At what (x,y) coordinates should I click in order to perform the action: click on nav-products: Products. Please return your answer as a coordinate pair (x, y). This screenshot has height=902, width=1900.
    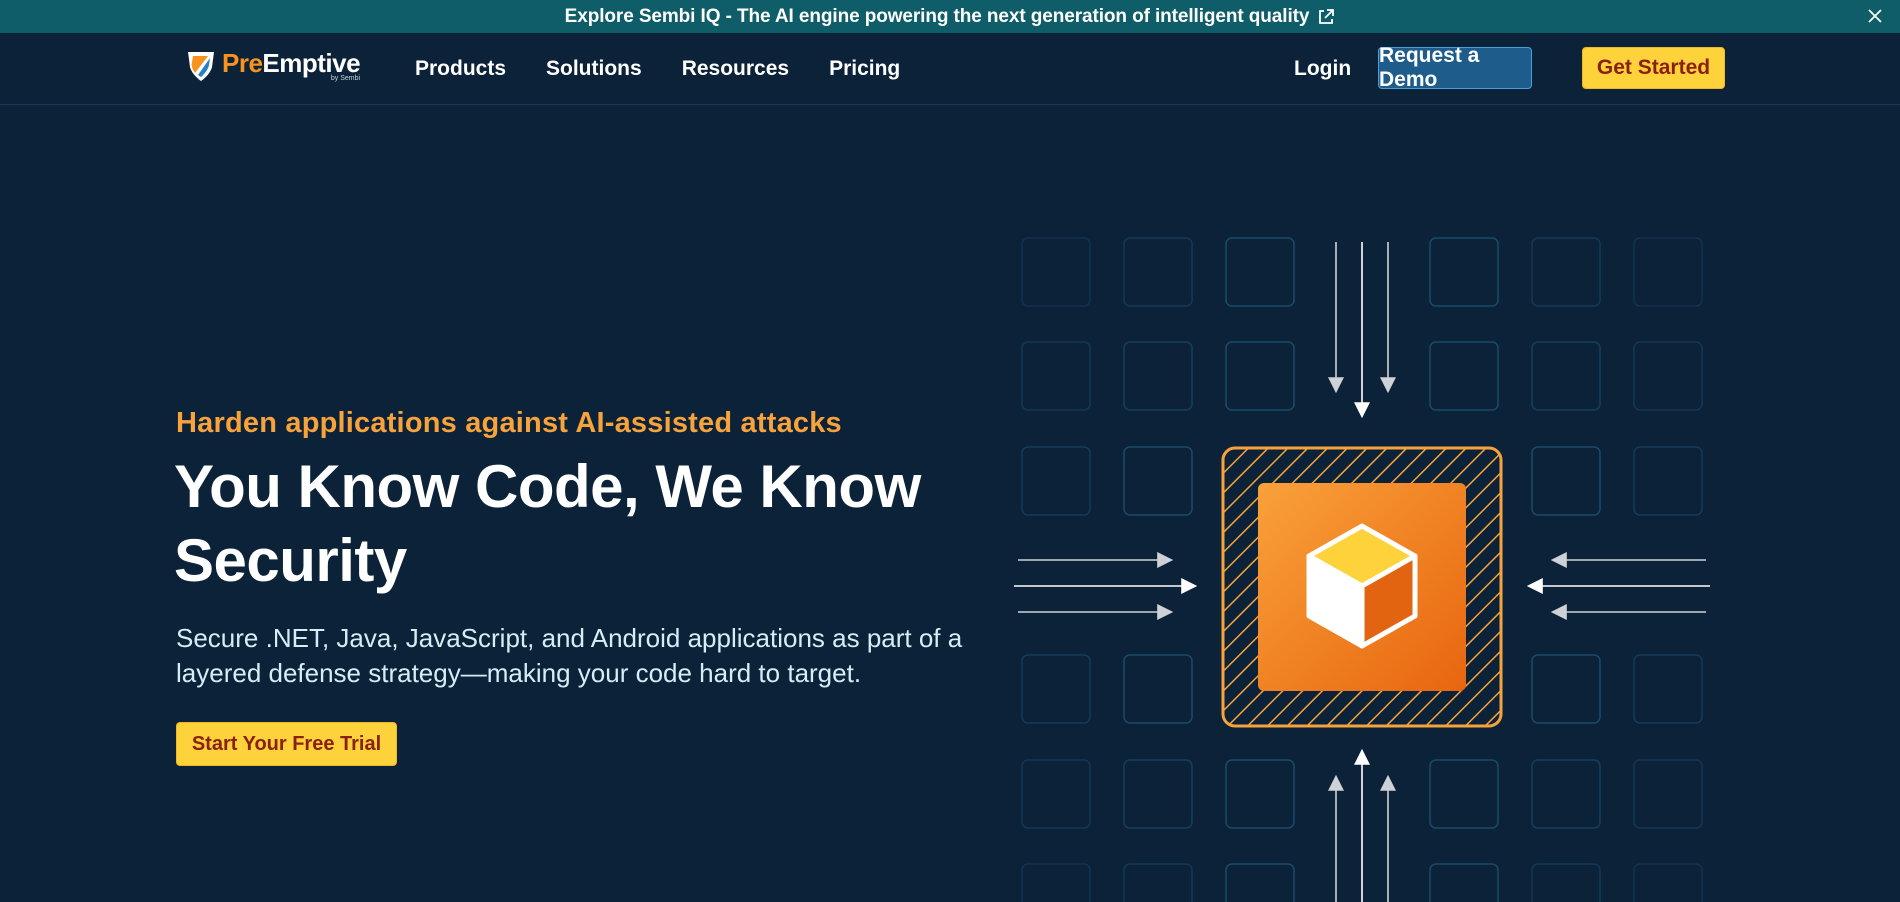
    Looking at the image, I should click on (460, 69).